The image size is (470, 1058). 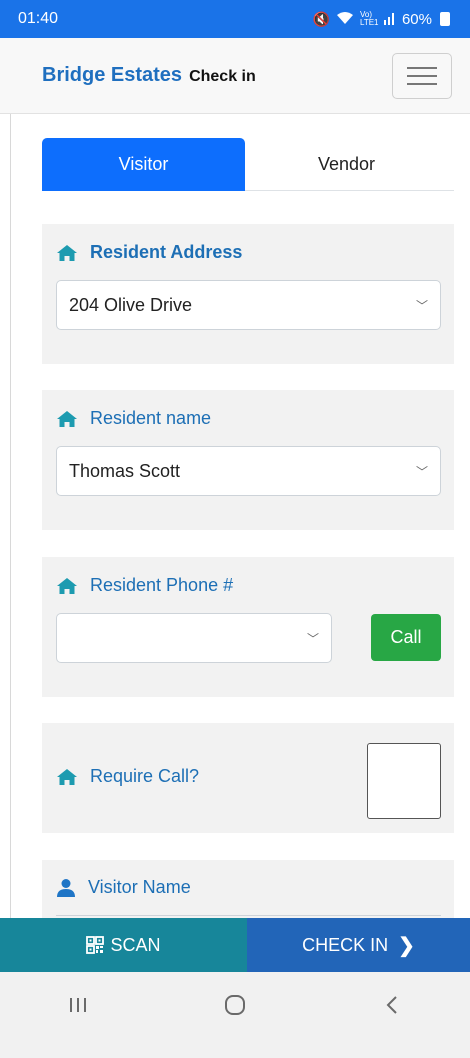 I want to click on status-icons: 🔇 Vo) LTE1 60%, so click(x=381, y=19).